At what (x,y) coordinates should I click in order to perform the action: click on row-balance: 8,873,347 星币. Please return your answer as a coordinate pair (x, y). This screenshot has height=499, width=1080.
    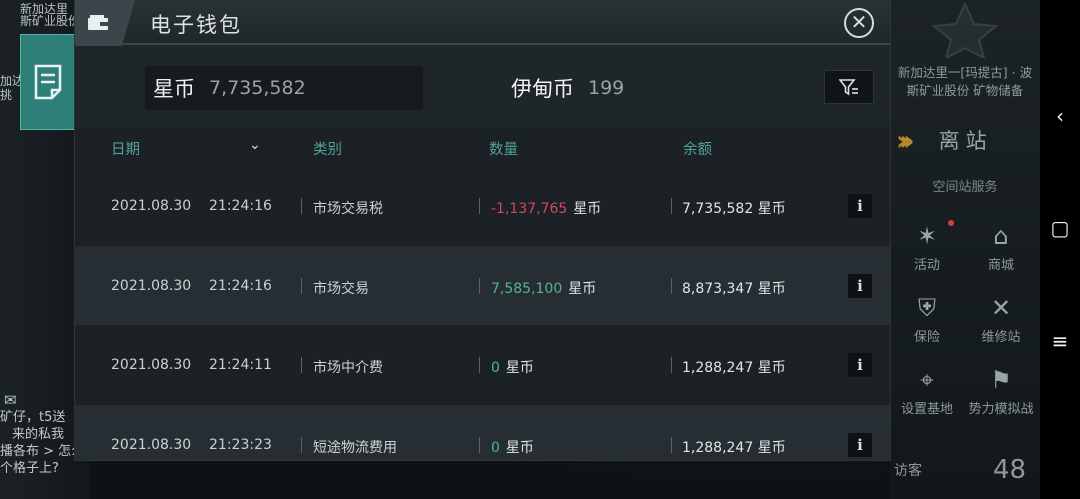
    Looking at the image, I should click on (734, 288).